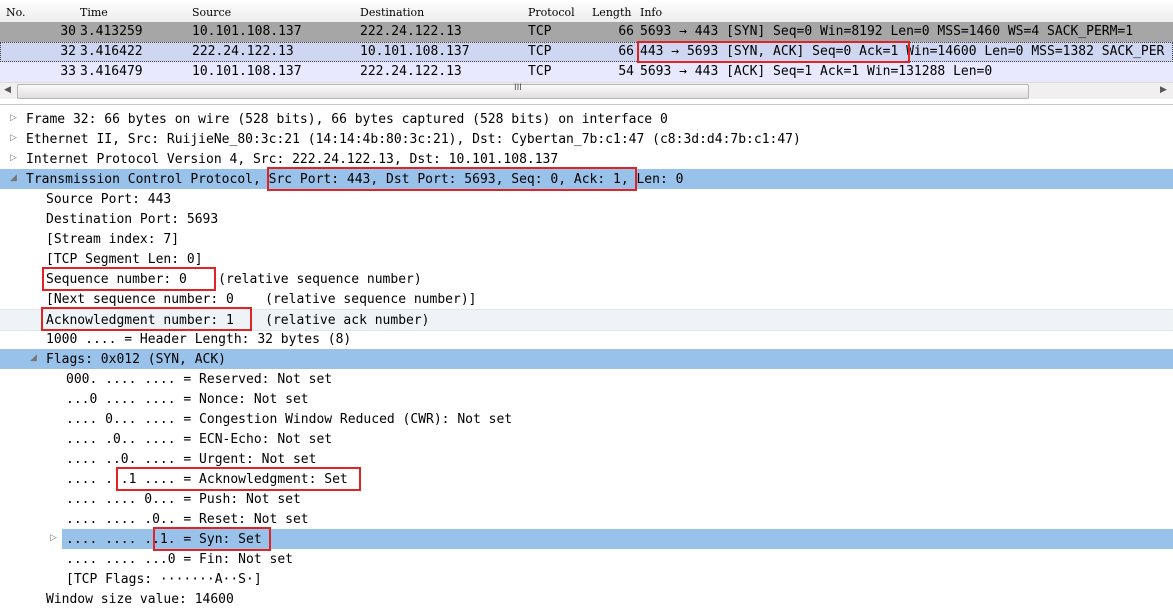 Image resolution: width=1173 pixels, height=612 pixels. I want to click on tree-item-flag-nonce: ...0 .... .... = Nonce: Not set, so click(586, 399).